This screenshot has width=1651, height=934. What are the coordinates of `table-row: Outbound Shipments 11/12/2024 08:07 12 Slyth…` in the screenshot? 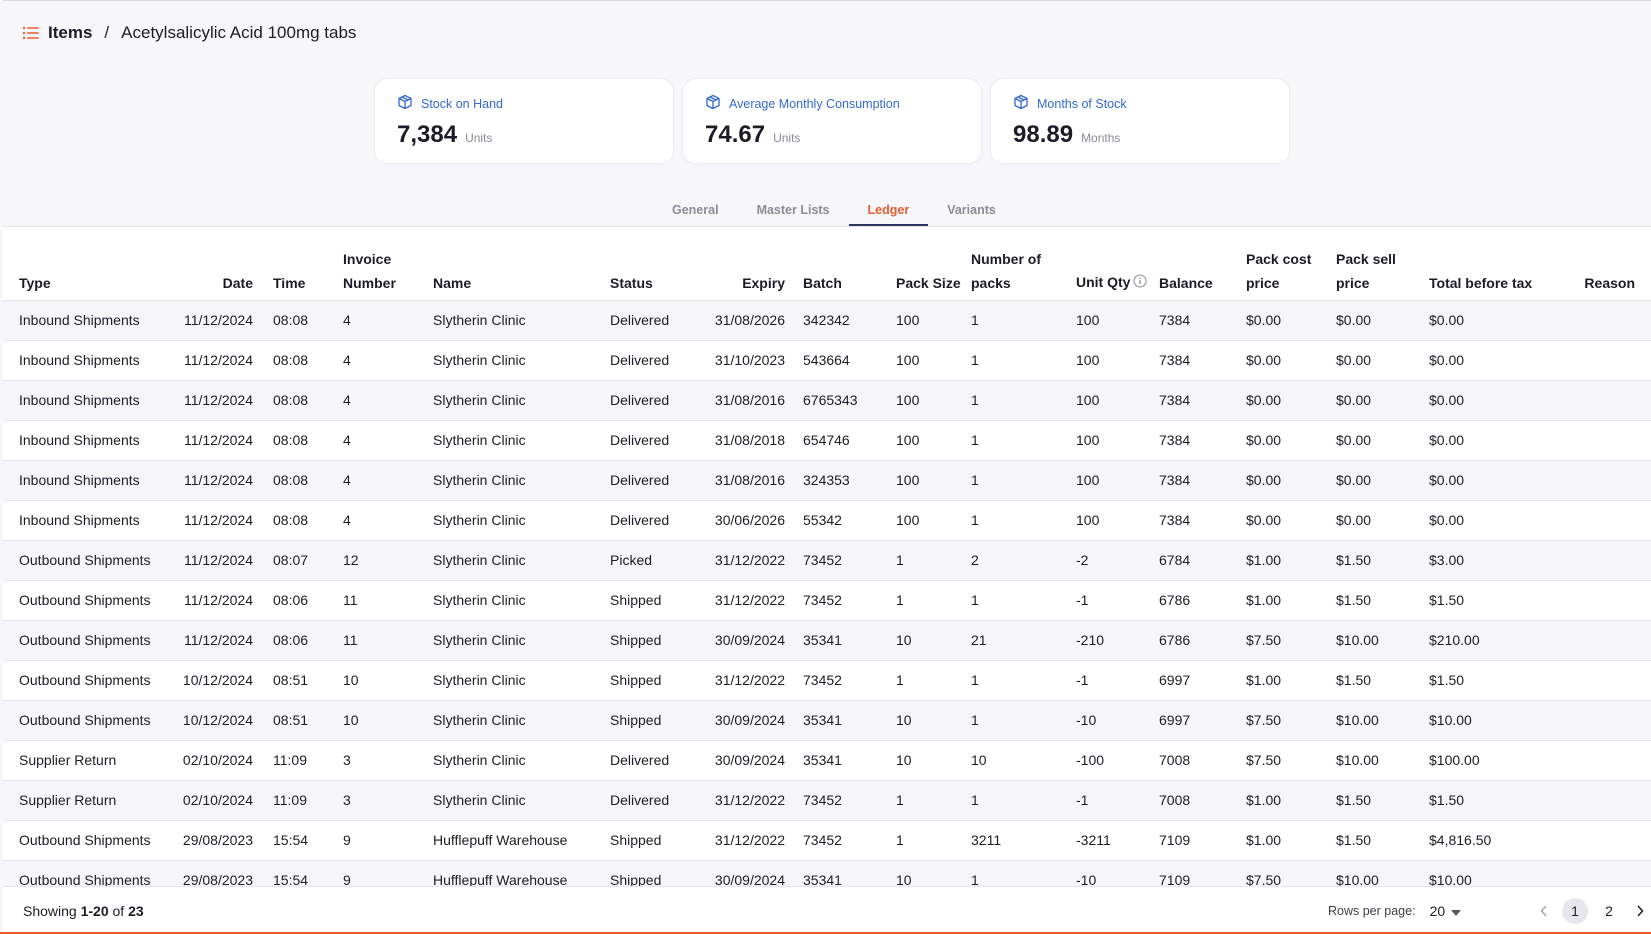 It's located at (827, 560).